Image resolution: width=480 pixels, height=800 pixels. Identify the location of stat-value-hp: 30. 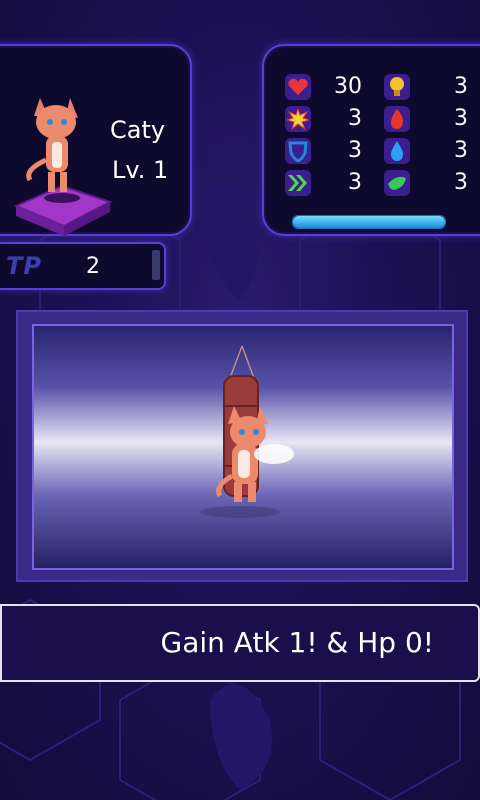
(348, 86).